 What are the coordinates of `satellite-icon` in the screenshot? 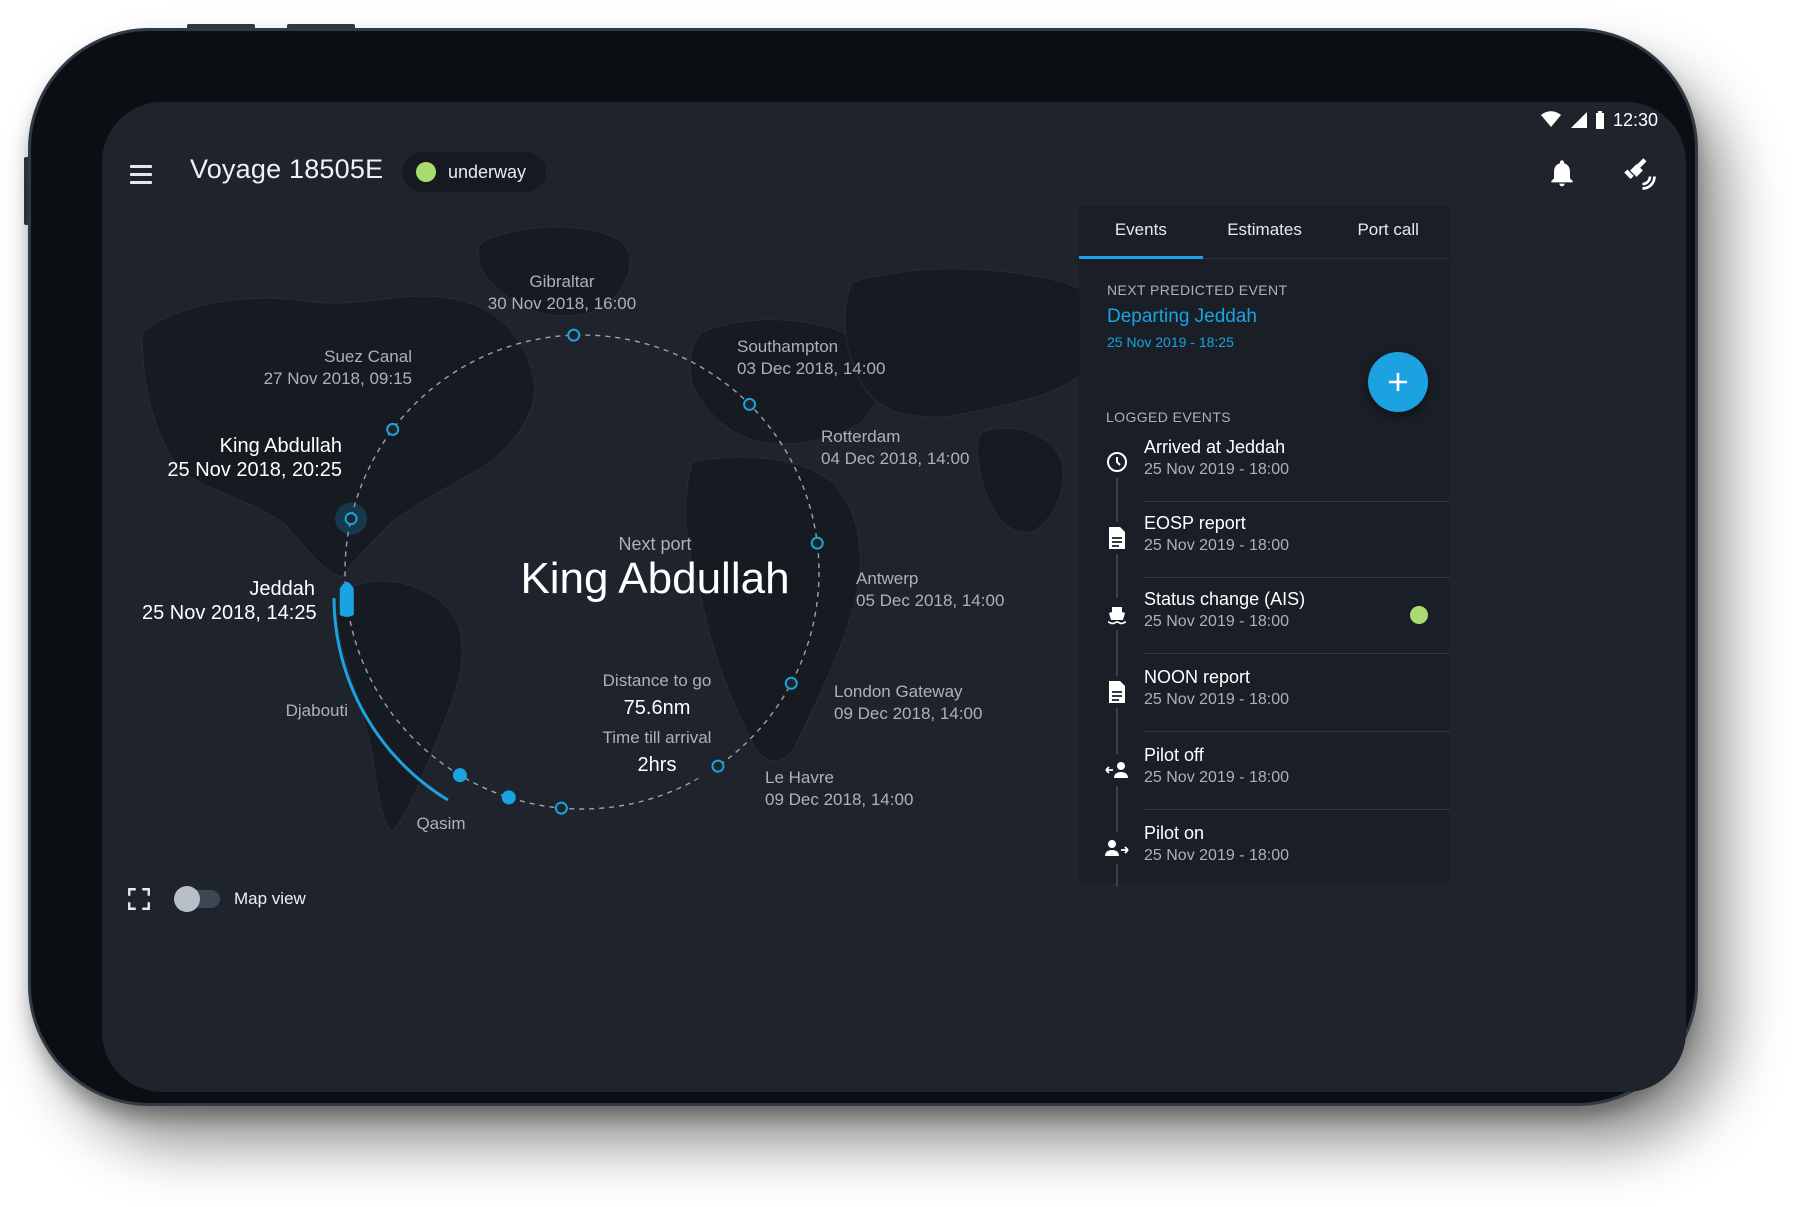 It's located at (1638, 172).